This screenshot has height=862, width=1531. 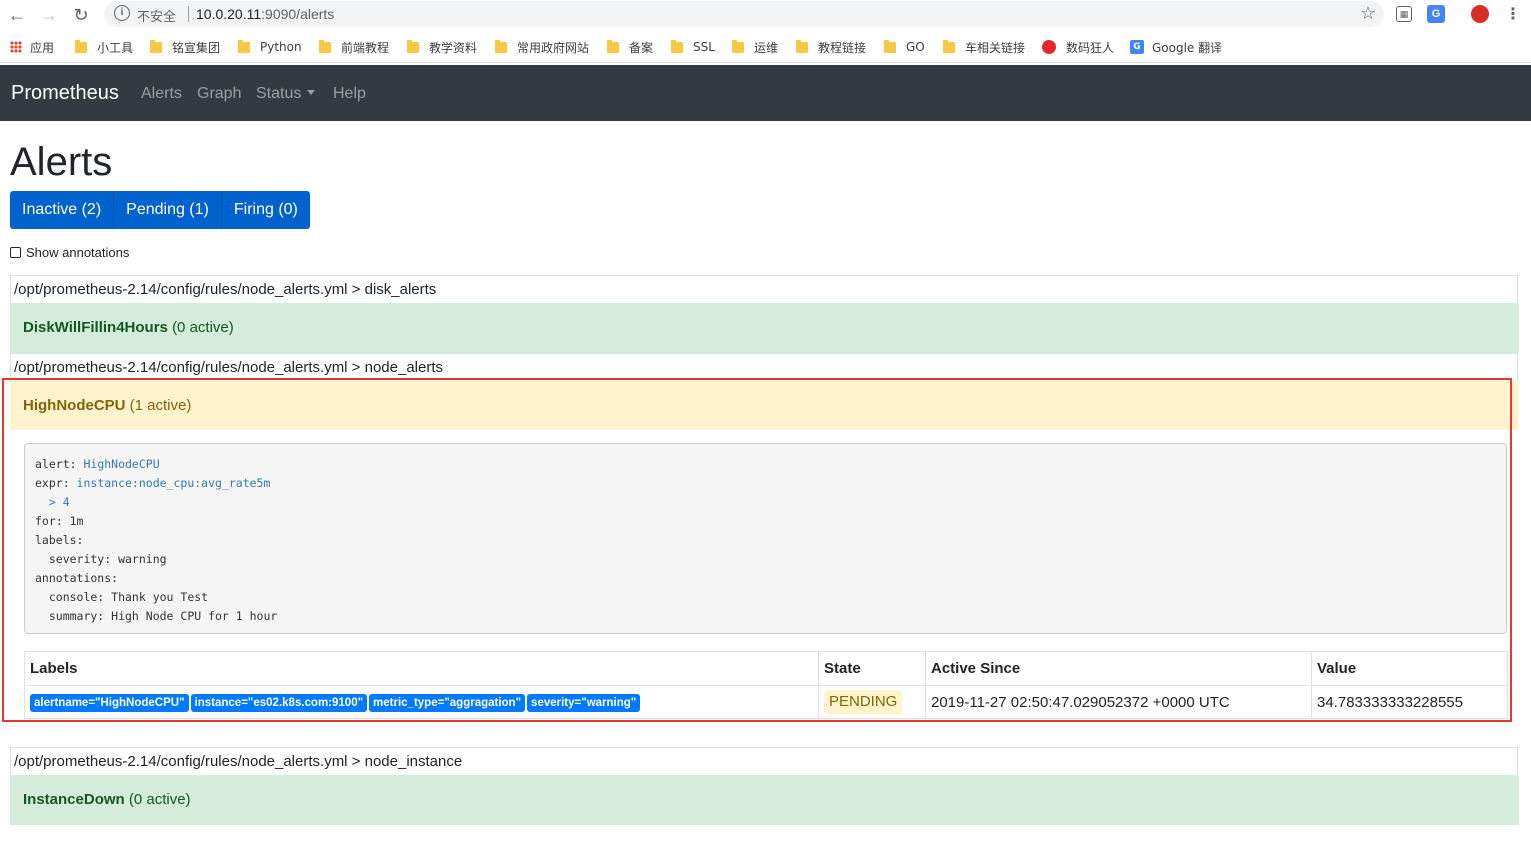 I want to click on state-cell: PENDING, so click(x=872, y=702).